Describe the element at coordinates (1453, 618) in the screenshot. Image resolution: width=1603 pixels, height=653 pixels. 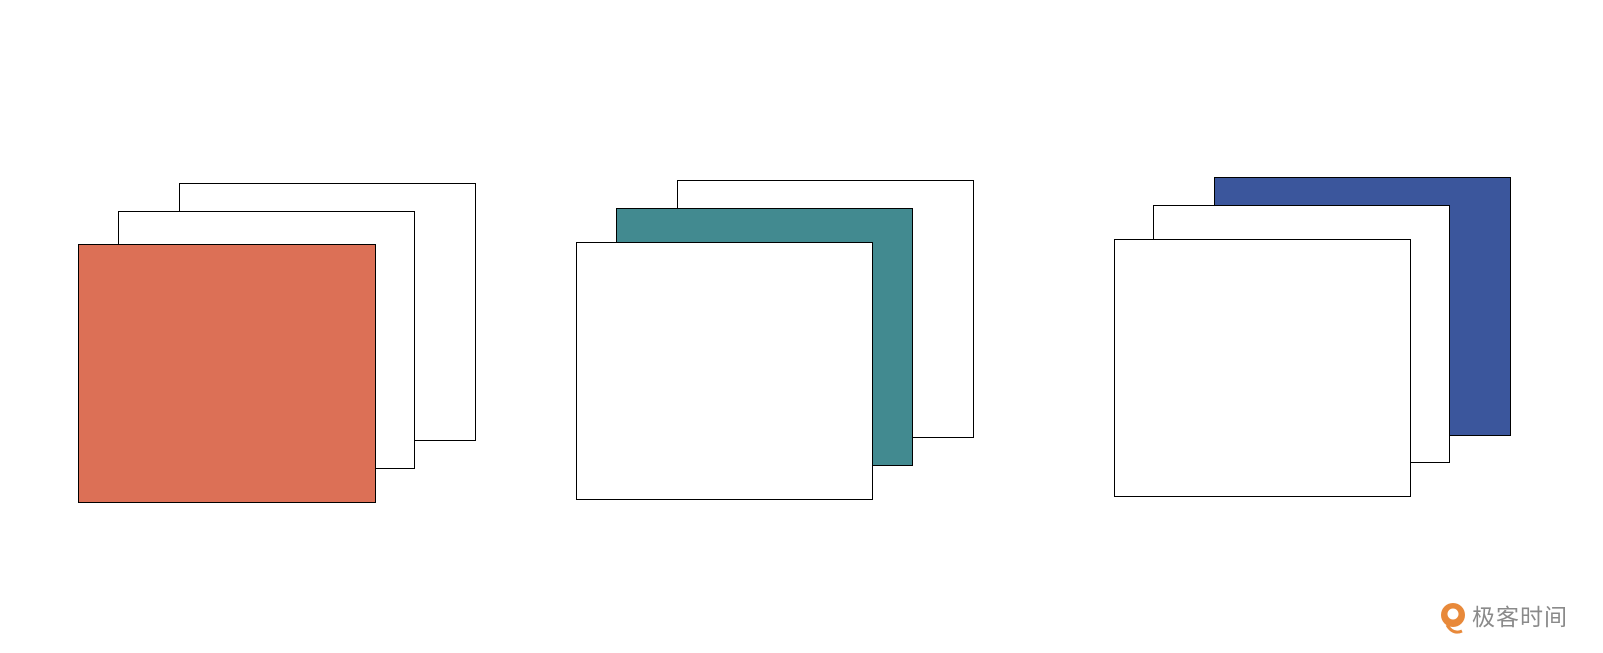
I see `geektime-logo-icon` at that location.